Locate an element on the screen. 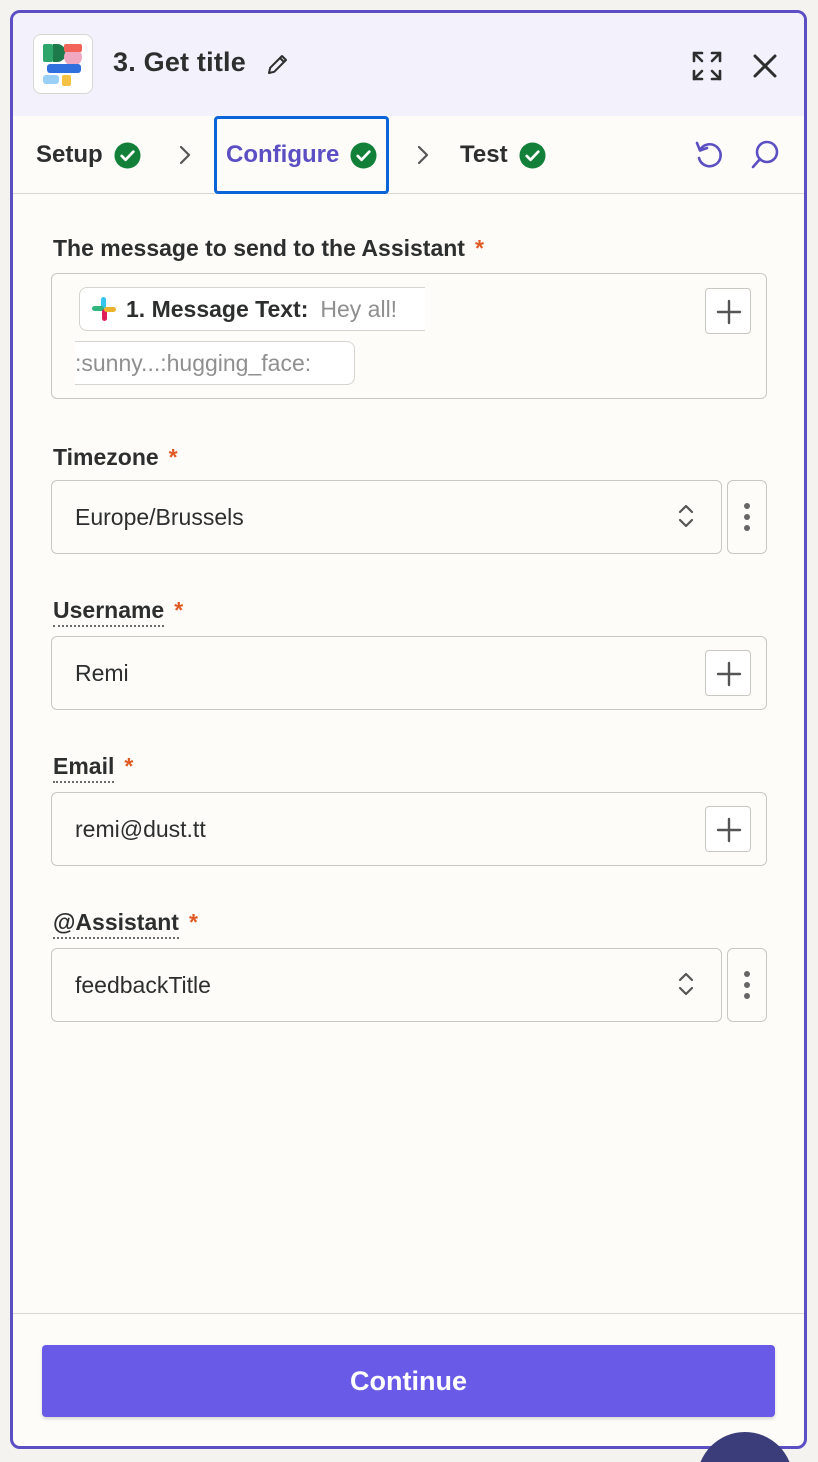  timezone-select: Europe/Brussels is located at coordinates (386, 517).